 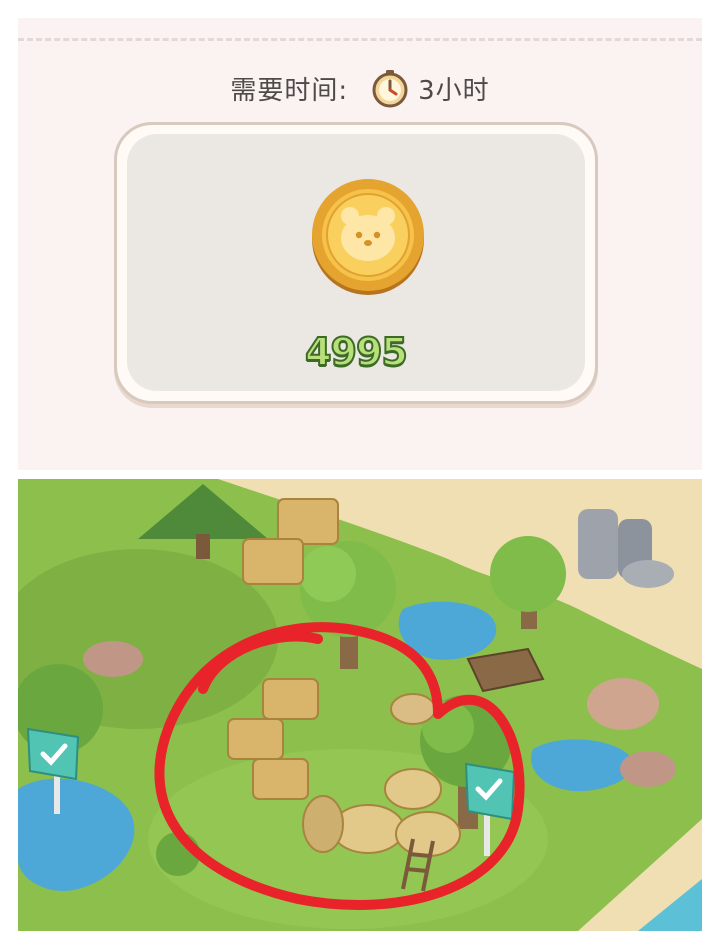 I want to click on stopwatch-icon, so click(x=390, y=89).